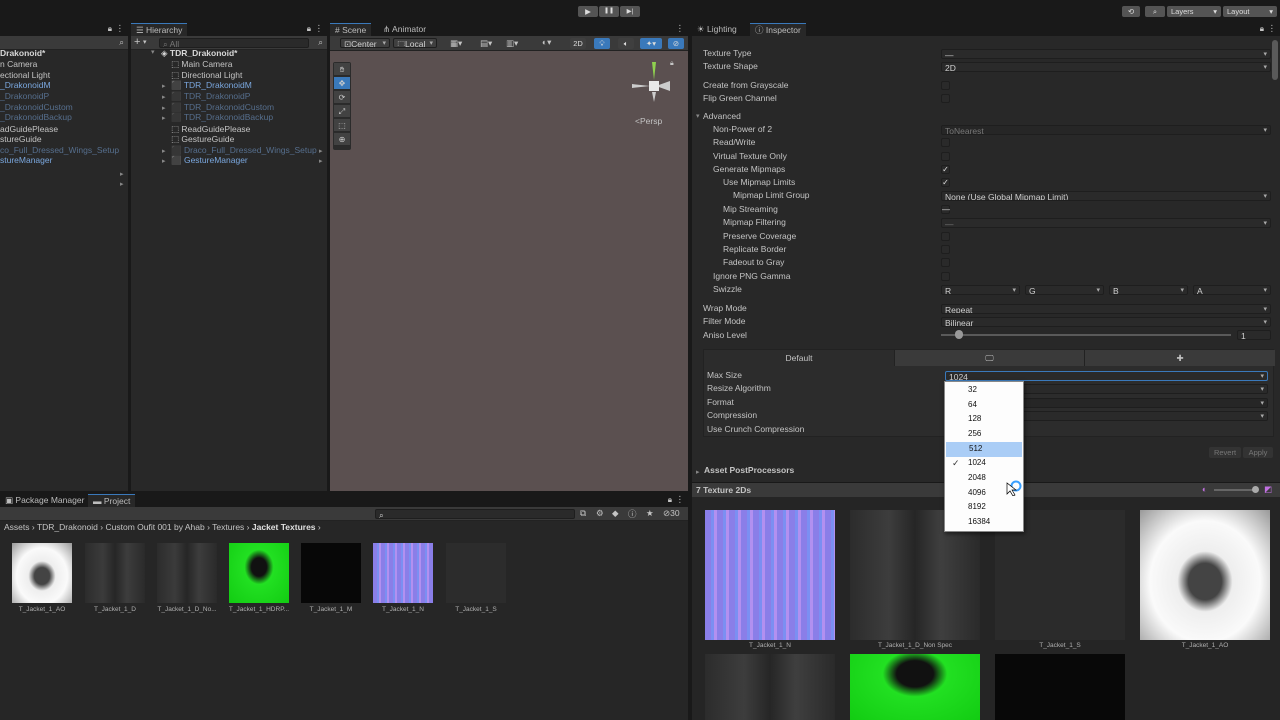 The height and width of the screenshot is (720, 1280). Describe the element at coordinates (602, 43) in the screenshot. I see `lighting-toggle-icon: 💡︎` at that location.